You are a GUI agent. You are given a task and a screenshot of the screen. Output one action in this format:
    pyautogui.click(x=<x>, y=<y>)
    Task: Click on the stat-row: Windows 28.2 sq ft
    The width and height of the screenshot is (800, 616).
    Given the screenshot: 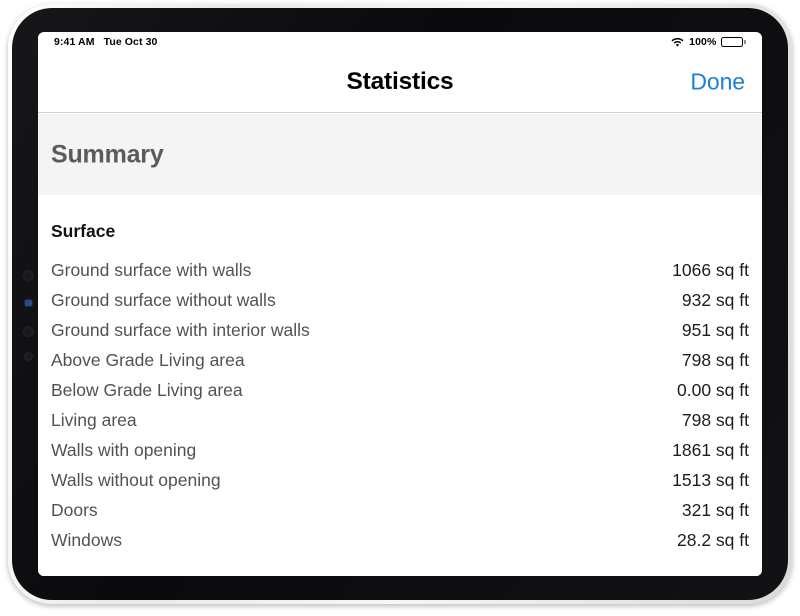 What is the action you would take?
    pyautogui.click(x=400, y=540)
    